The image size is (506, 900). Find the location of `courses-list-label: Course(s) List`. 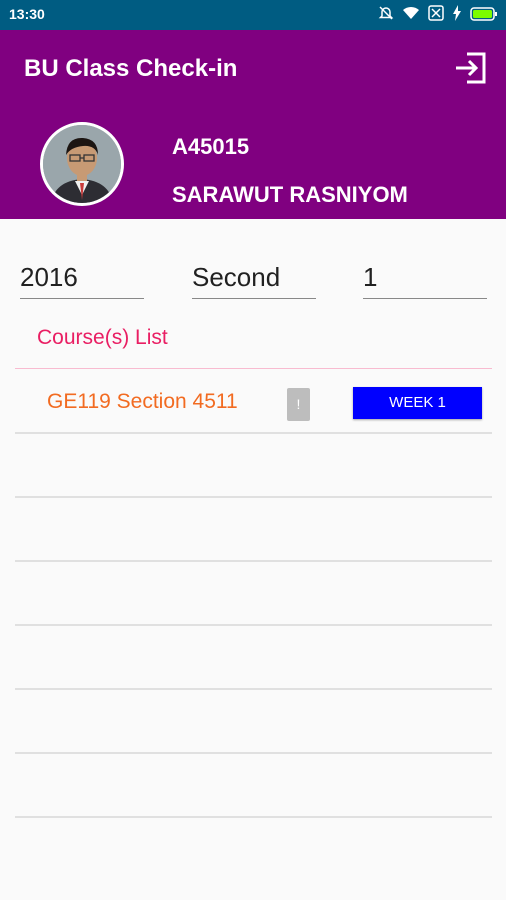

courses-list-label: Course(s) List is located at coordinates (102, 337).